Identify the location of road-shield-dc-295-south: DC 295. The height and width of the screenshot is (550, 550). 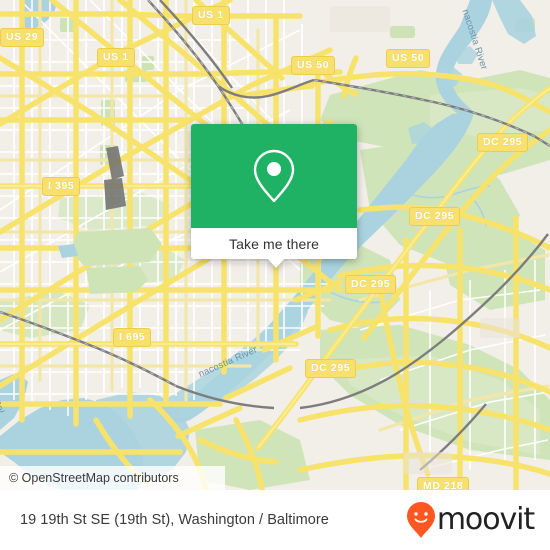
(331, 368).